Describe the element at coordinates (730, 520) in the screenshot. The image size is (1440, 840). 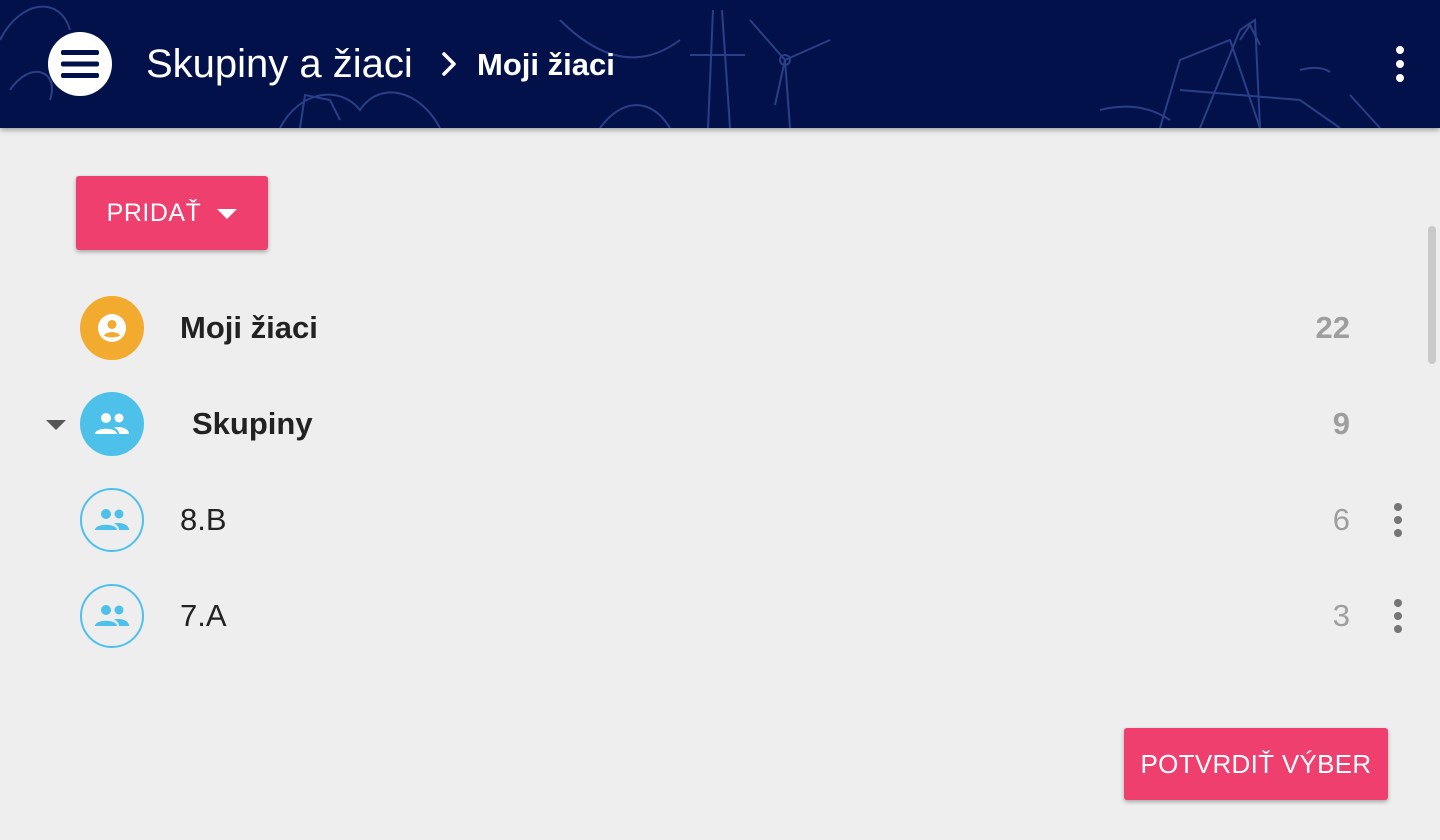
I see `list-item-group-8b: 8.B 6` at that location.